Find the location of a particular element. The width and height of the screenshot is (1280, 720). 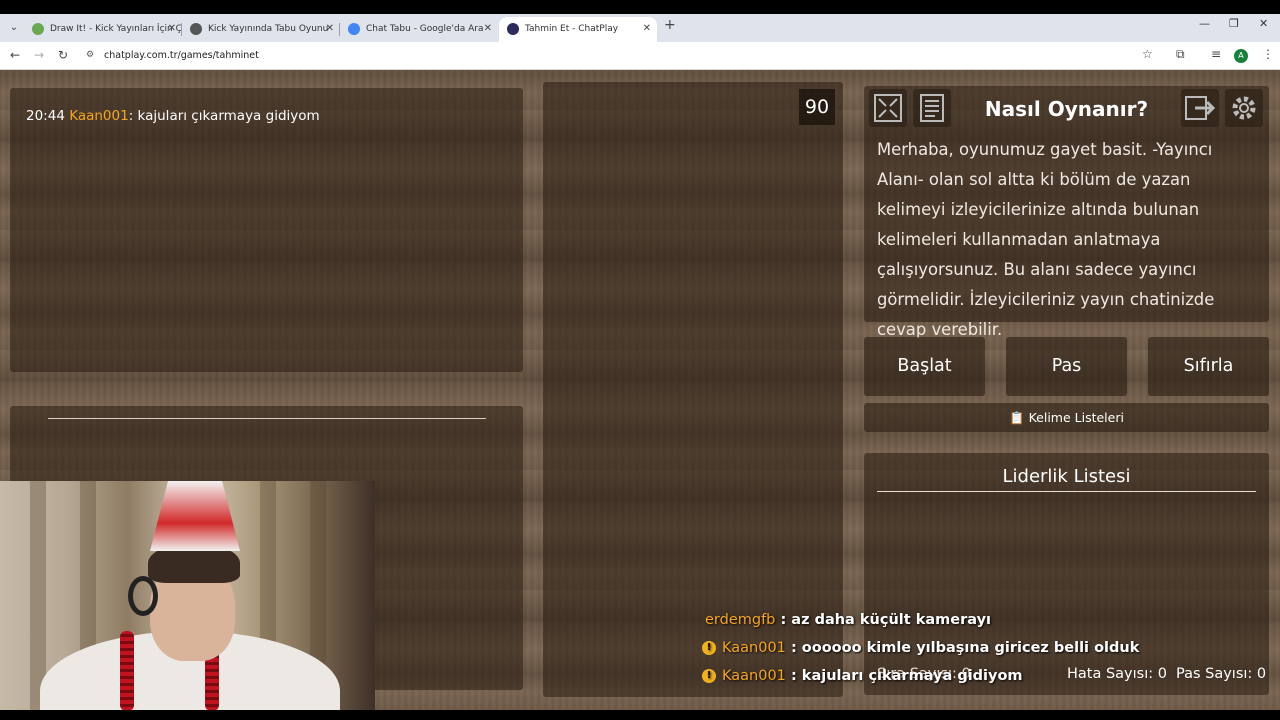

webcam-overlay is located at coordinates (187, 595).